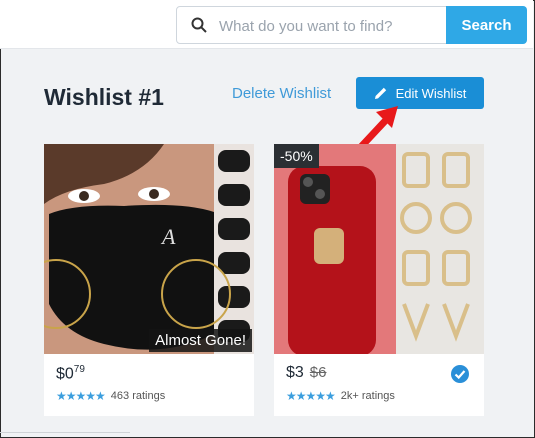  What do you see at coordinates (104, 97) in the screenshot?
I see `page-title: Wishlist #1` at bounding box center [104, 97].